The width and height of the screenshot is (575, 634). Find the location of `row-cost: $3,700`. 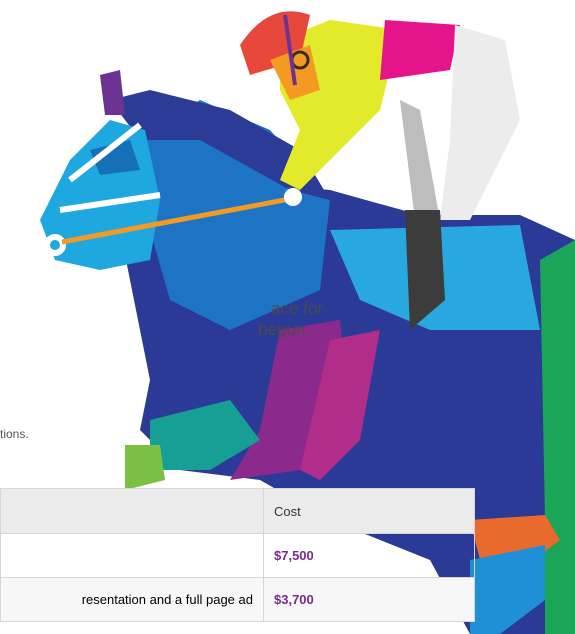

row-cost: $3,700 is located at coordinates (369, 599).